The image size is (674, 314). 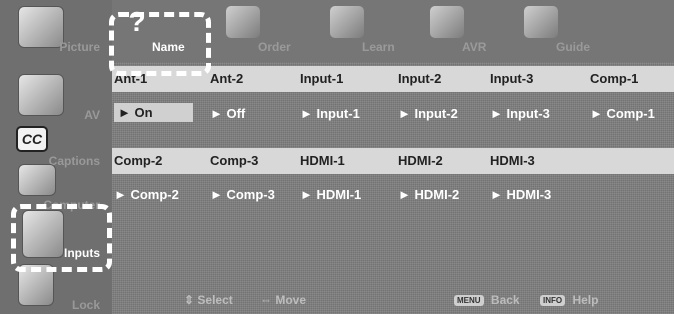 I want to click on column-header: Input-1, so click(x=322, y=78).